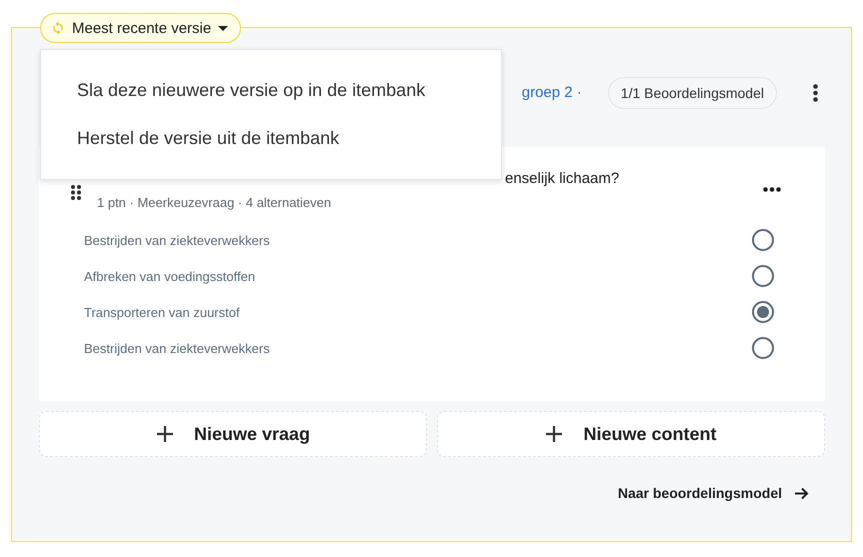 The image size is (863, 557). Describe the element at coordinates (801, 493) in the screenshot. I see `arrow-right-icon` at that location.